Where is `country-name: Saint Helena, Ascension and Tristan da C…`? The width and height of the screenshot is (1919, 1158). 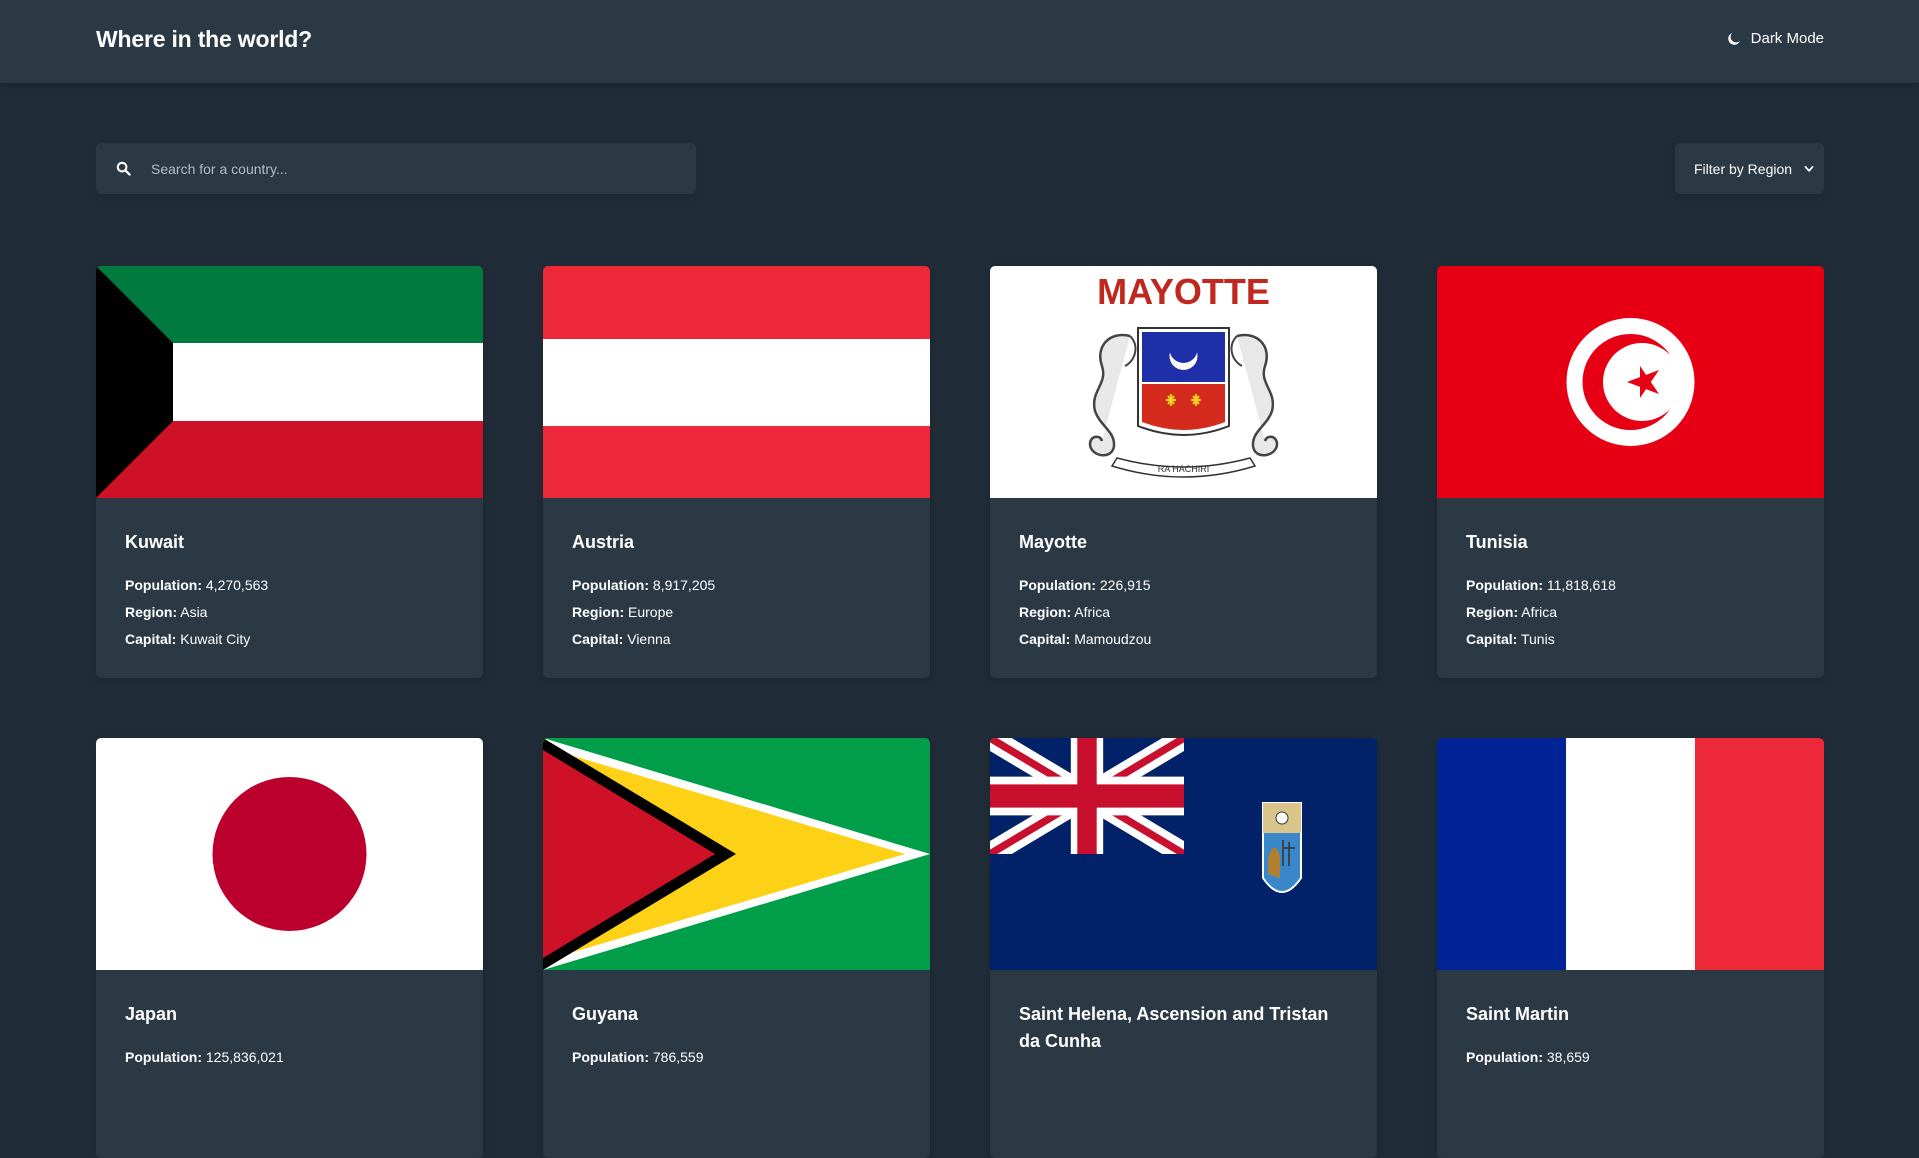
country-name: Saint Helena, Ascension and Tristan da C… is located at coordinates (1174, 1027).